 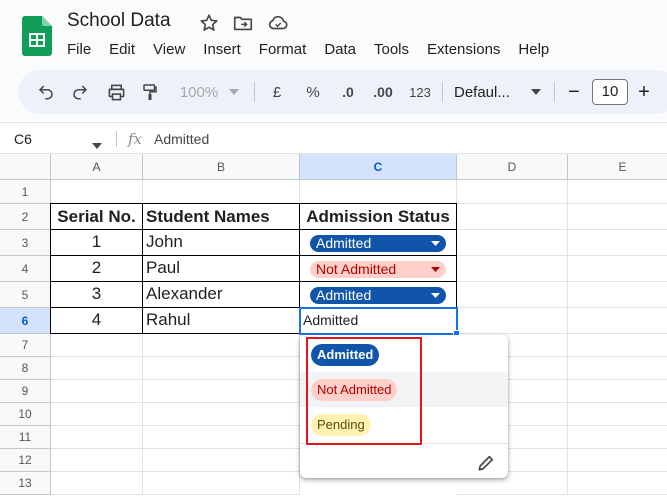 I want to click on cell-b7, so click(x=221, y=345).